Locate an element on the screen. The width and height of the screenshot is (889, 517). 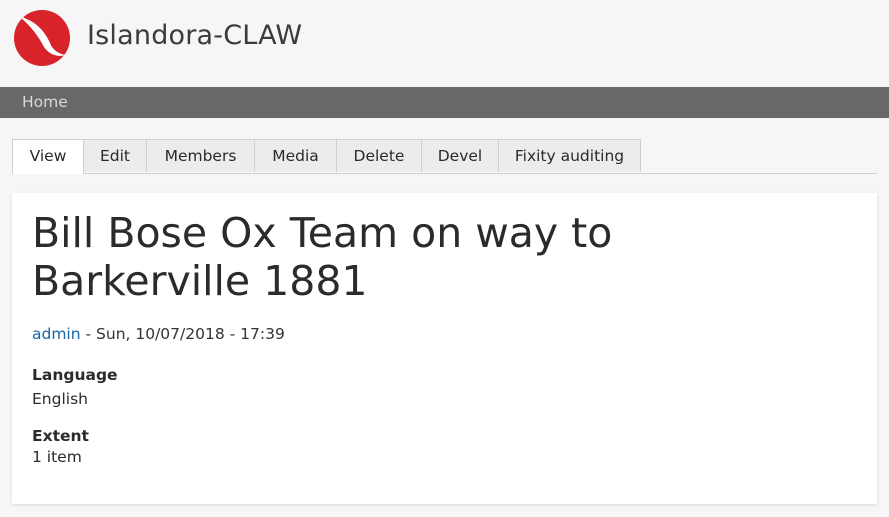
submitted-date: - Sun, 10/07/2018 - 17:39 is located at coordinates (182, 334).